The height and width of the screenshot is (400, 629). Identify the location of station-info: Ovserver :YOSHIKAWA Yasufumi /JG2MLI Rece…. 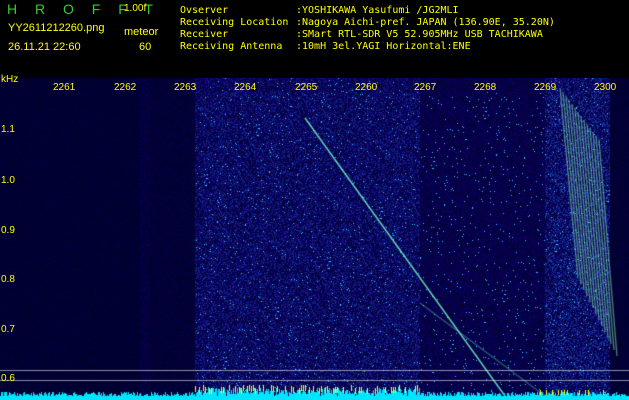
(367, 29).